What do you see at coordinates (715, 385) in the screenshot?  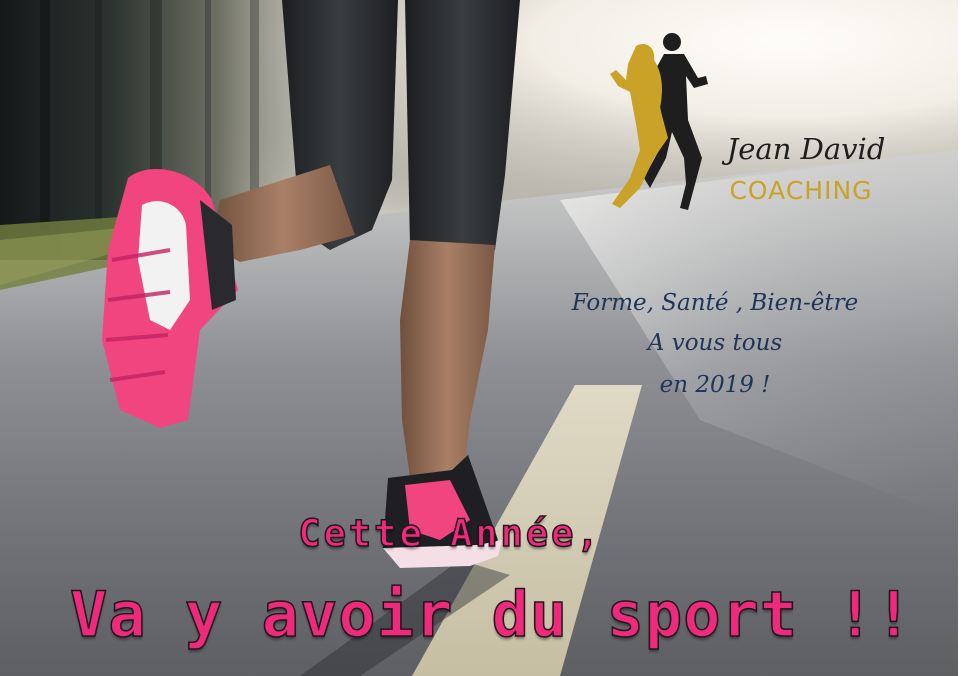 I see `tagline-line-3: en 2019 !` at bounding box center [715, 385].